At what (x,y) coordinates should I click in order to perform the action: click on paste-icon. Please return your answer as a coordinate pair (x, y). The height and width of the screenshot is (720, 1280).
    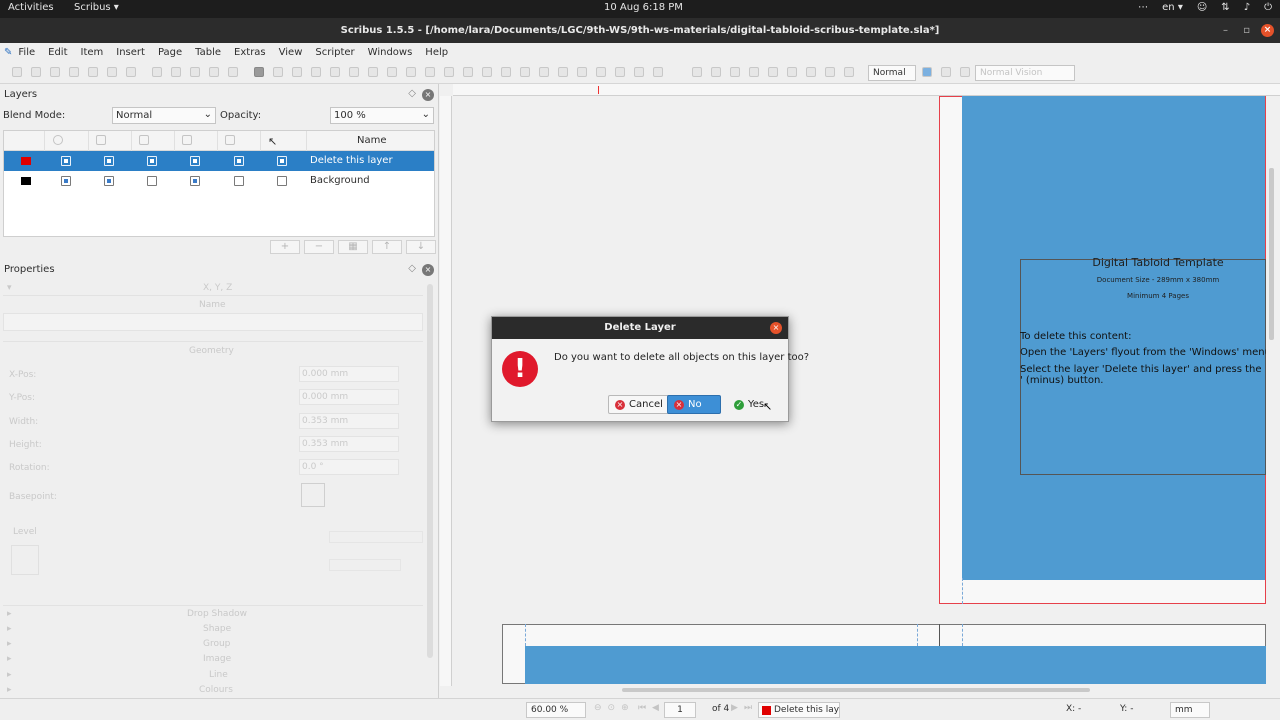
    Looking at the image, I should click on (233, 72).